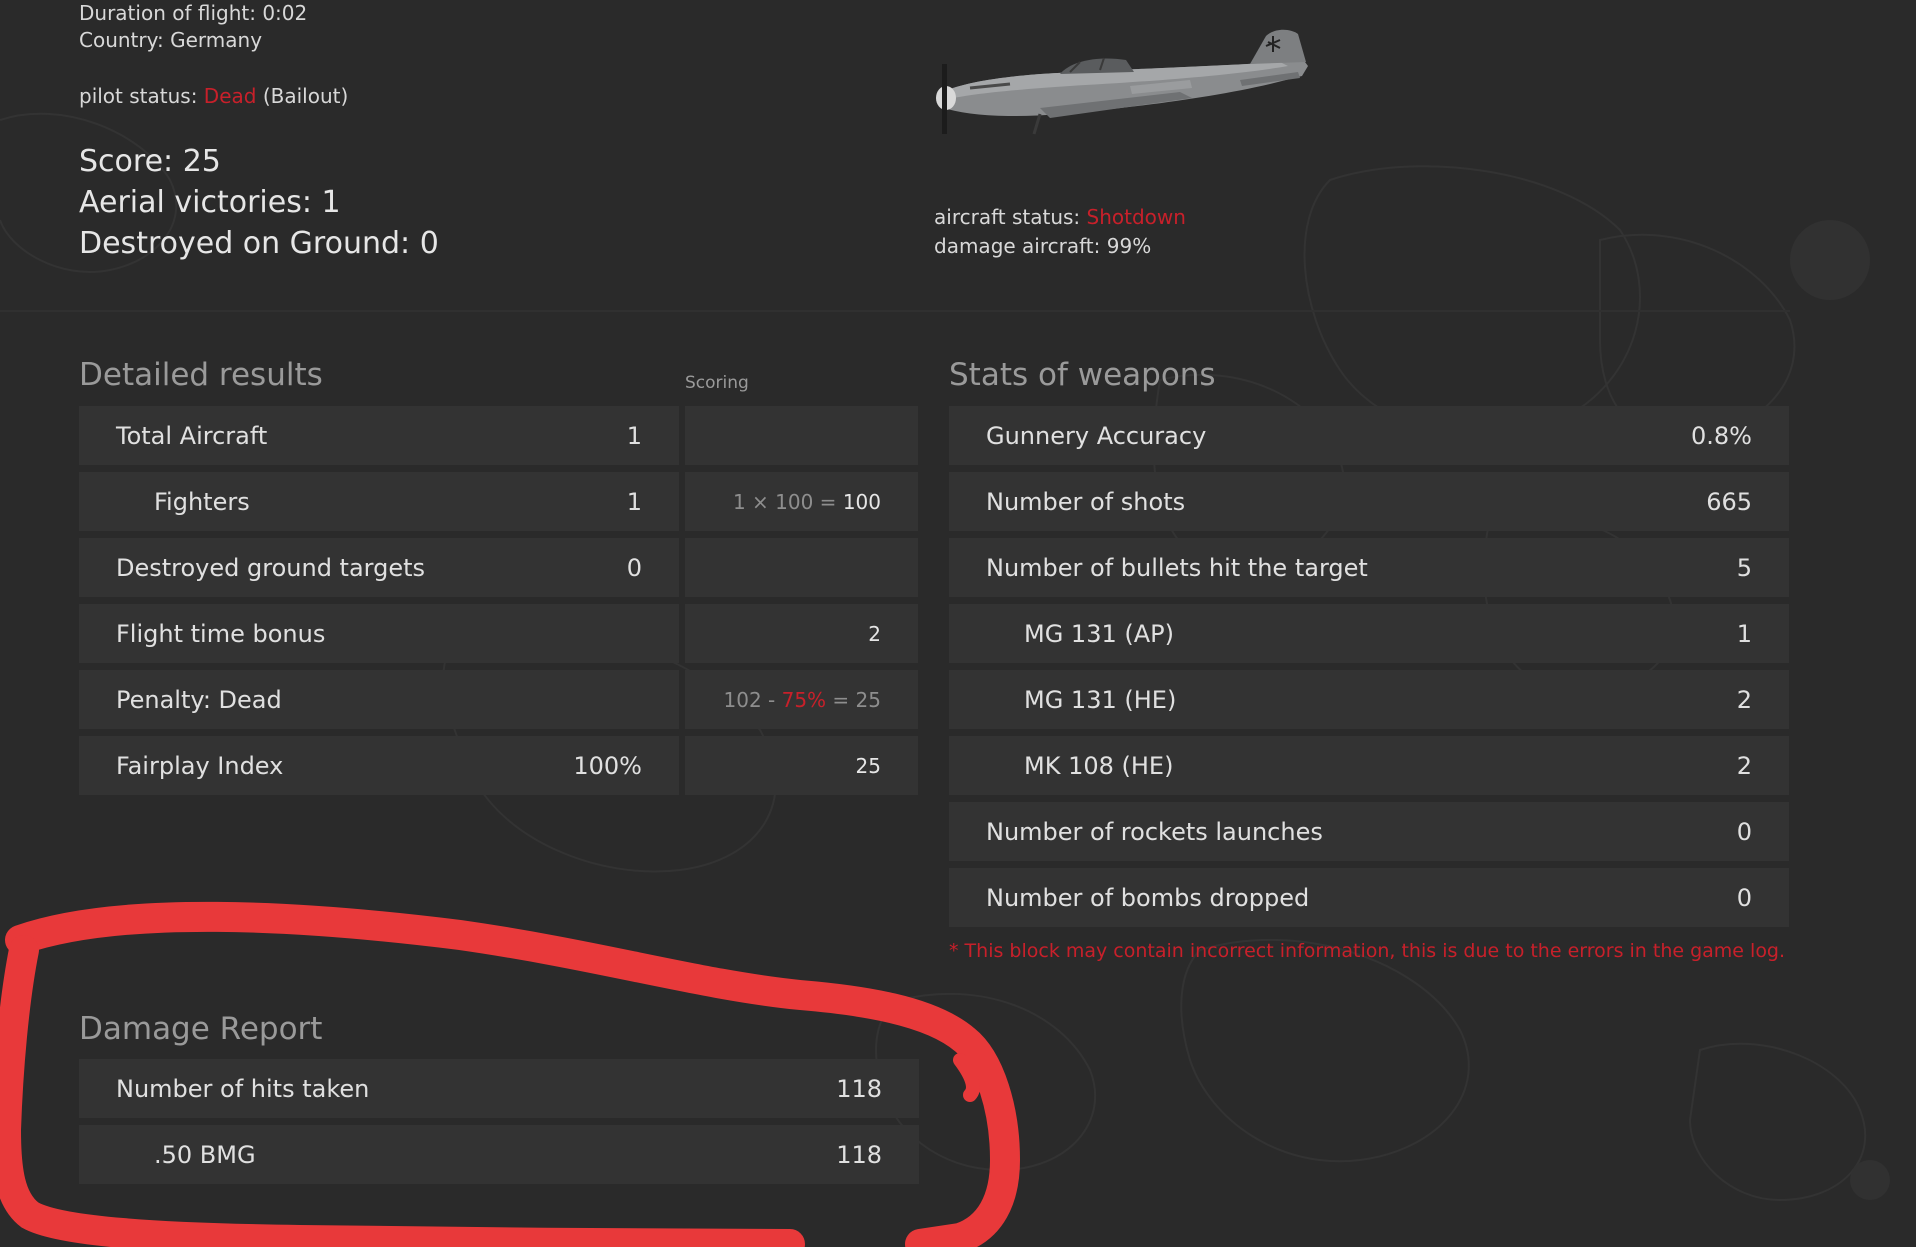  I want to click on detailed-row-ground-targets: Destroyed ground targets 0, so click(379, 567).